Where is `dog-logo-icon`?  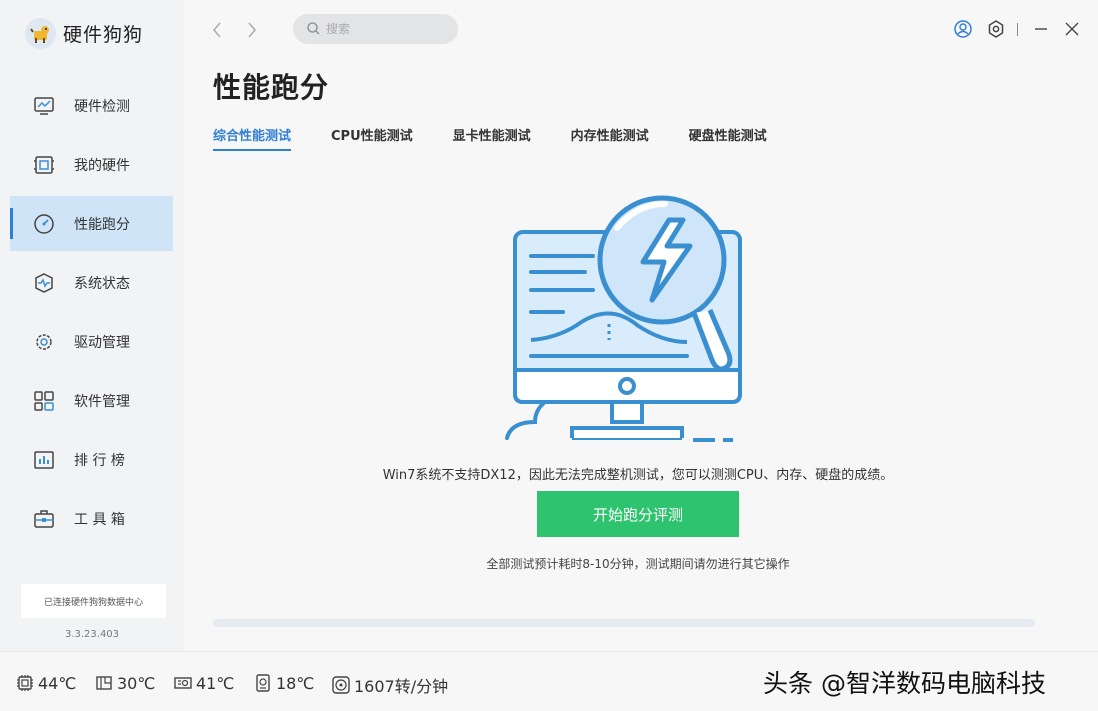 dog-logo-icon is located at coordinates (40, 33).